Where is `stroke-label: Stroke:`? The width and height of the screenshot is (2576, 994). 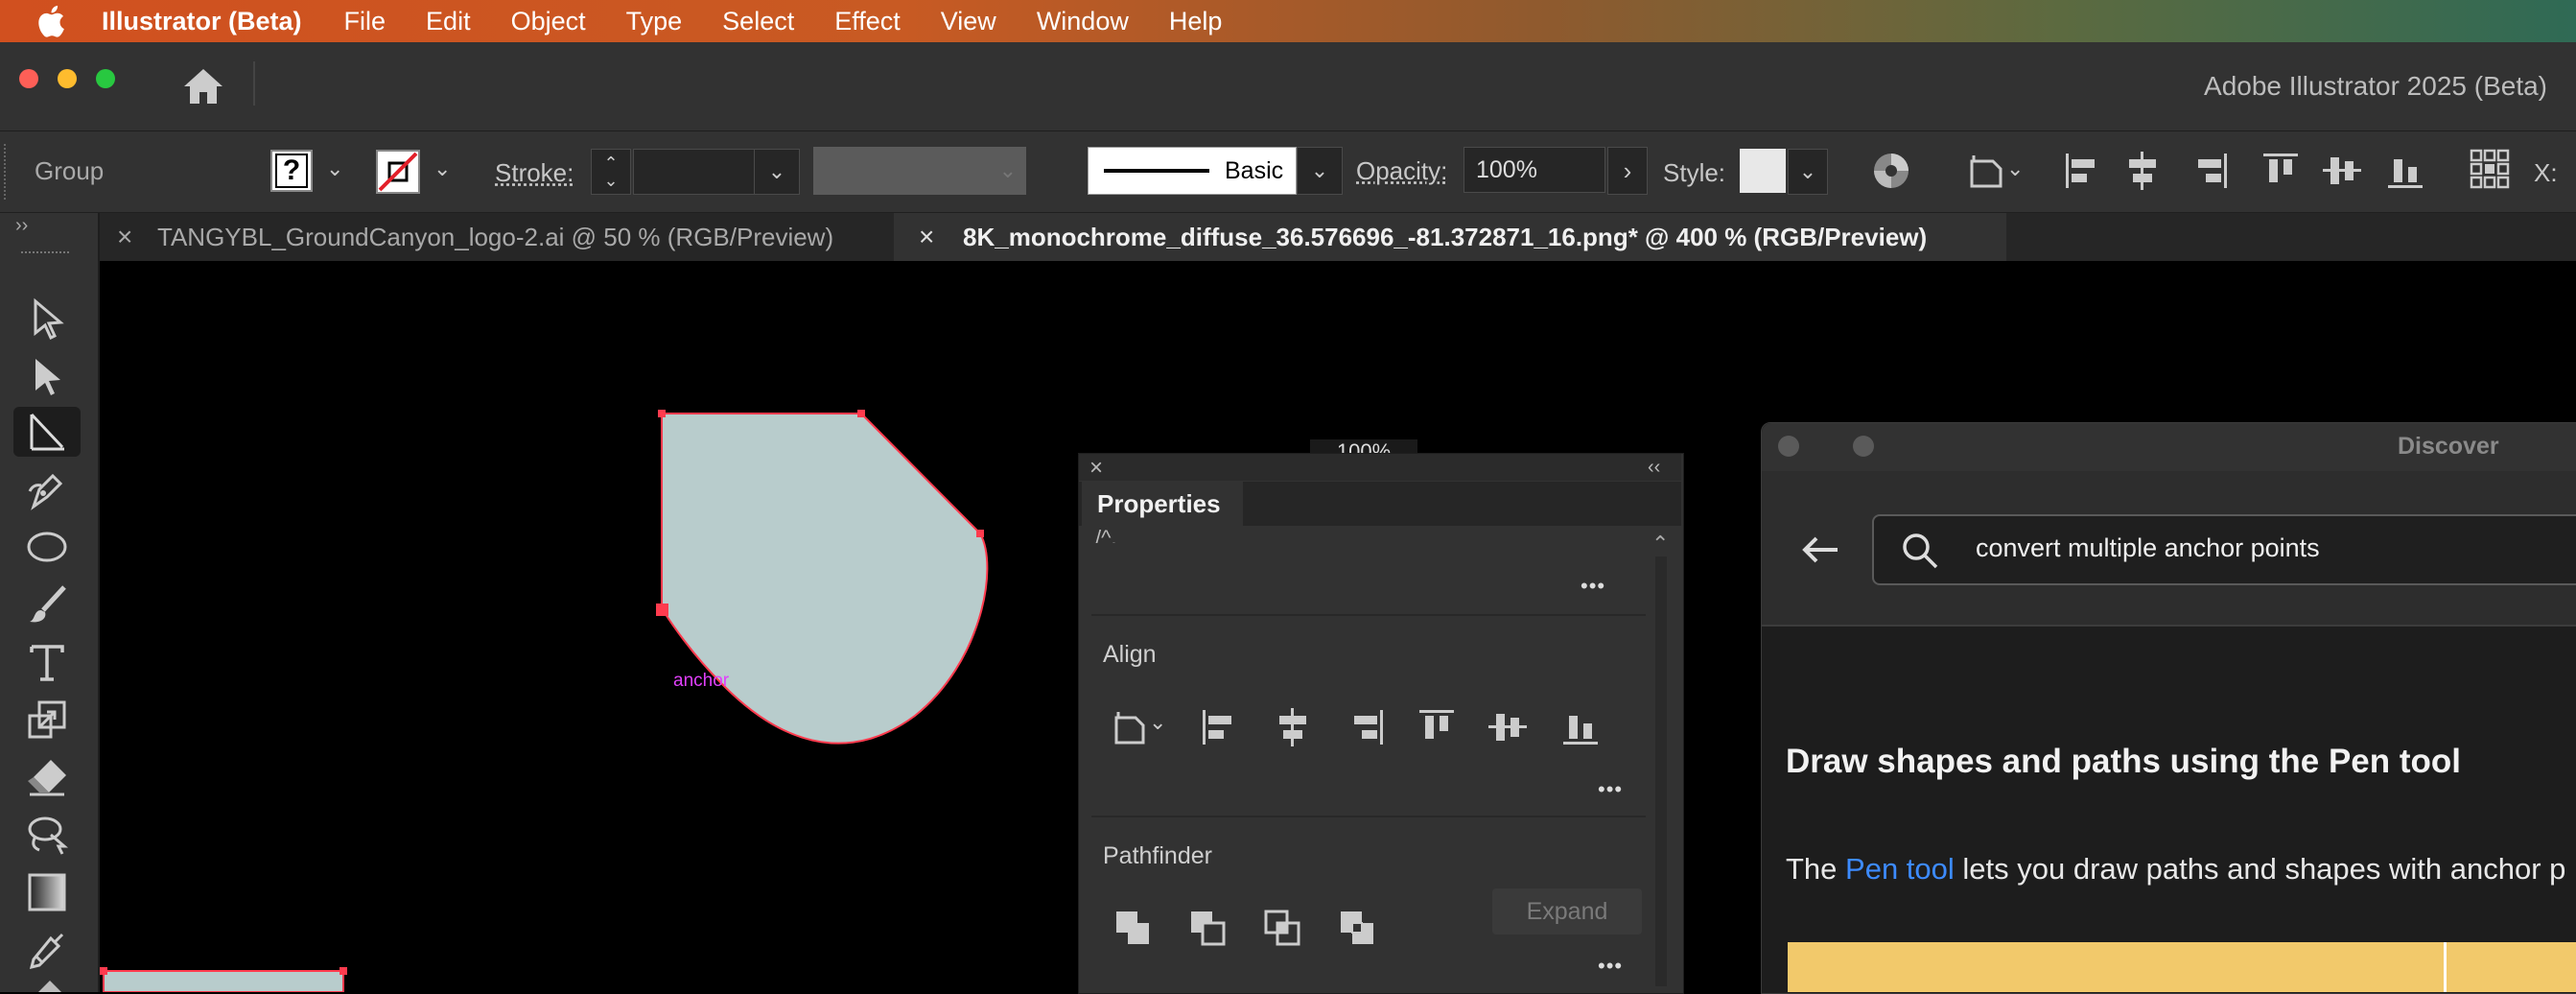 stroke-label: Stroke: is located at coordinates (534, 173).